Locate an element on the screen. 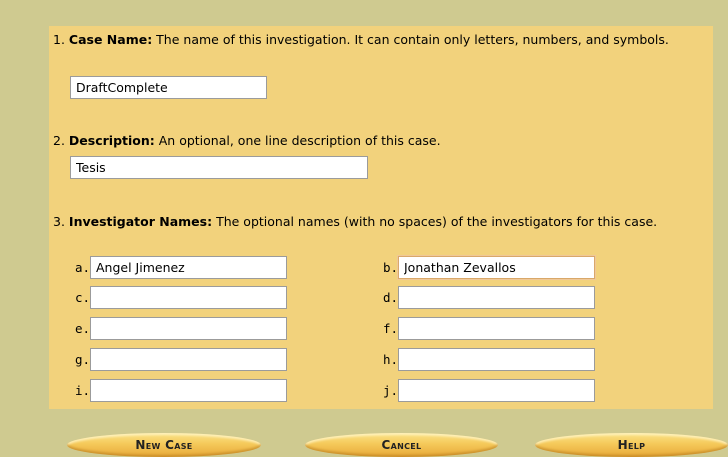 Image resolution: width=728 pixels, height=457 pixels. case-name-number: 1. is located at coordinates (59, 39).